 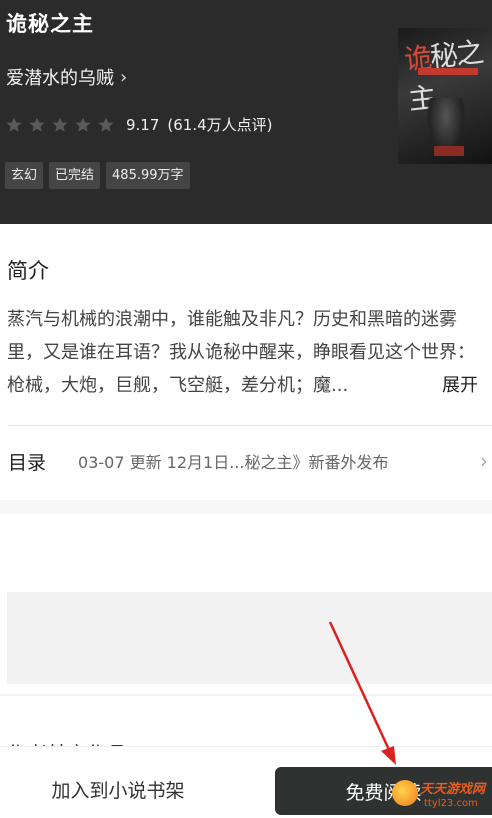 What do you see at coordinates (250, 425) in the screenshot?
I see `divider` at bounding box center [250, 425].